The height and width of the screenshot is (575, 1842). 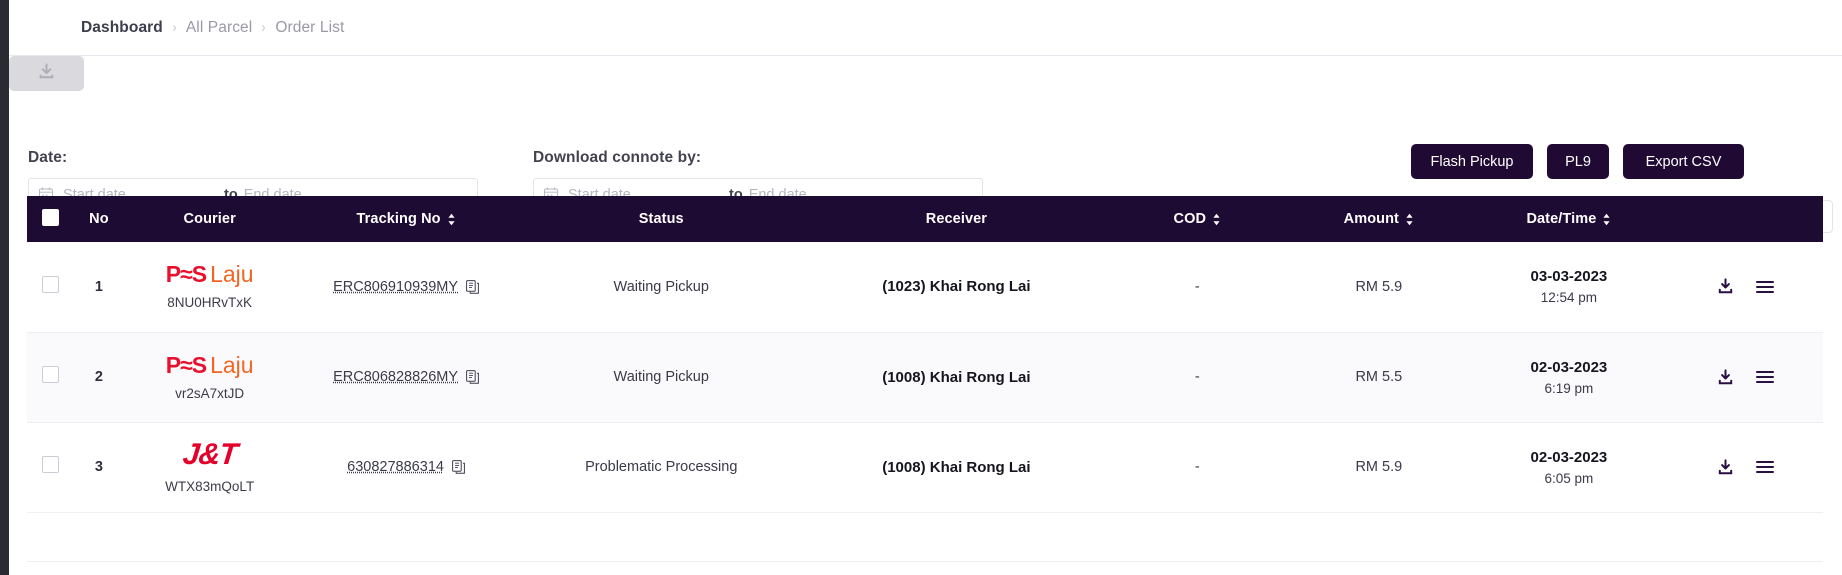 What do you see at coordinates (98, 467) in the screenshot?
I see `row-no: 3` at bounding box center [98, 467].